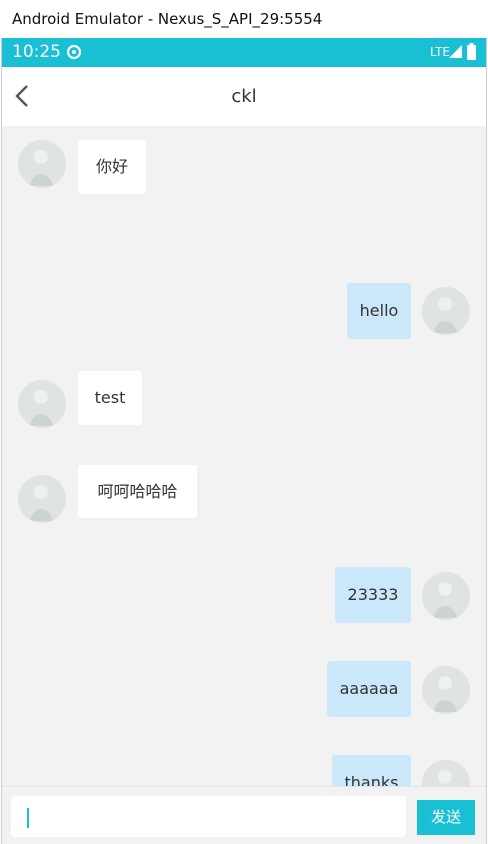 The height and width of the screenshot is (844, 488). What do you see at coordinates (110, 398) in the screenshot?
I see `message-bubble: test` at bounding box center [110, 398].